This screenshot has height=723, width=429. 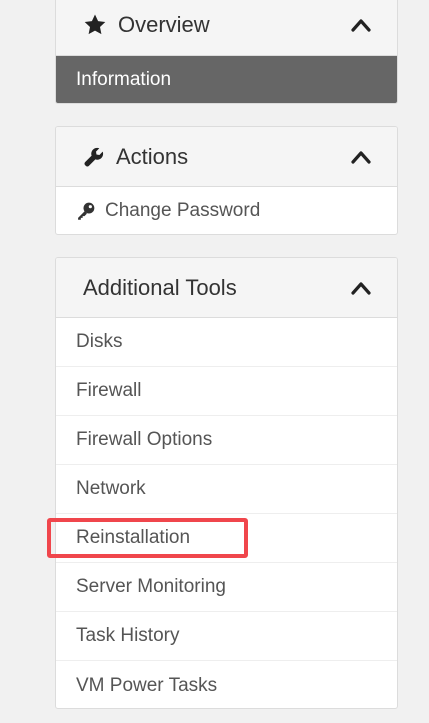 I want to click on sidebar-item-label: Reinstallation, so click(x=133, y=537).